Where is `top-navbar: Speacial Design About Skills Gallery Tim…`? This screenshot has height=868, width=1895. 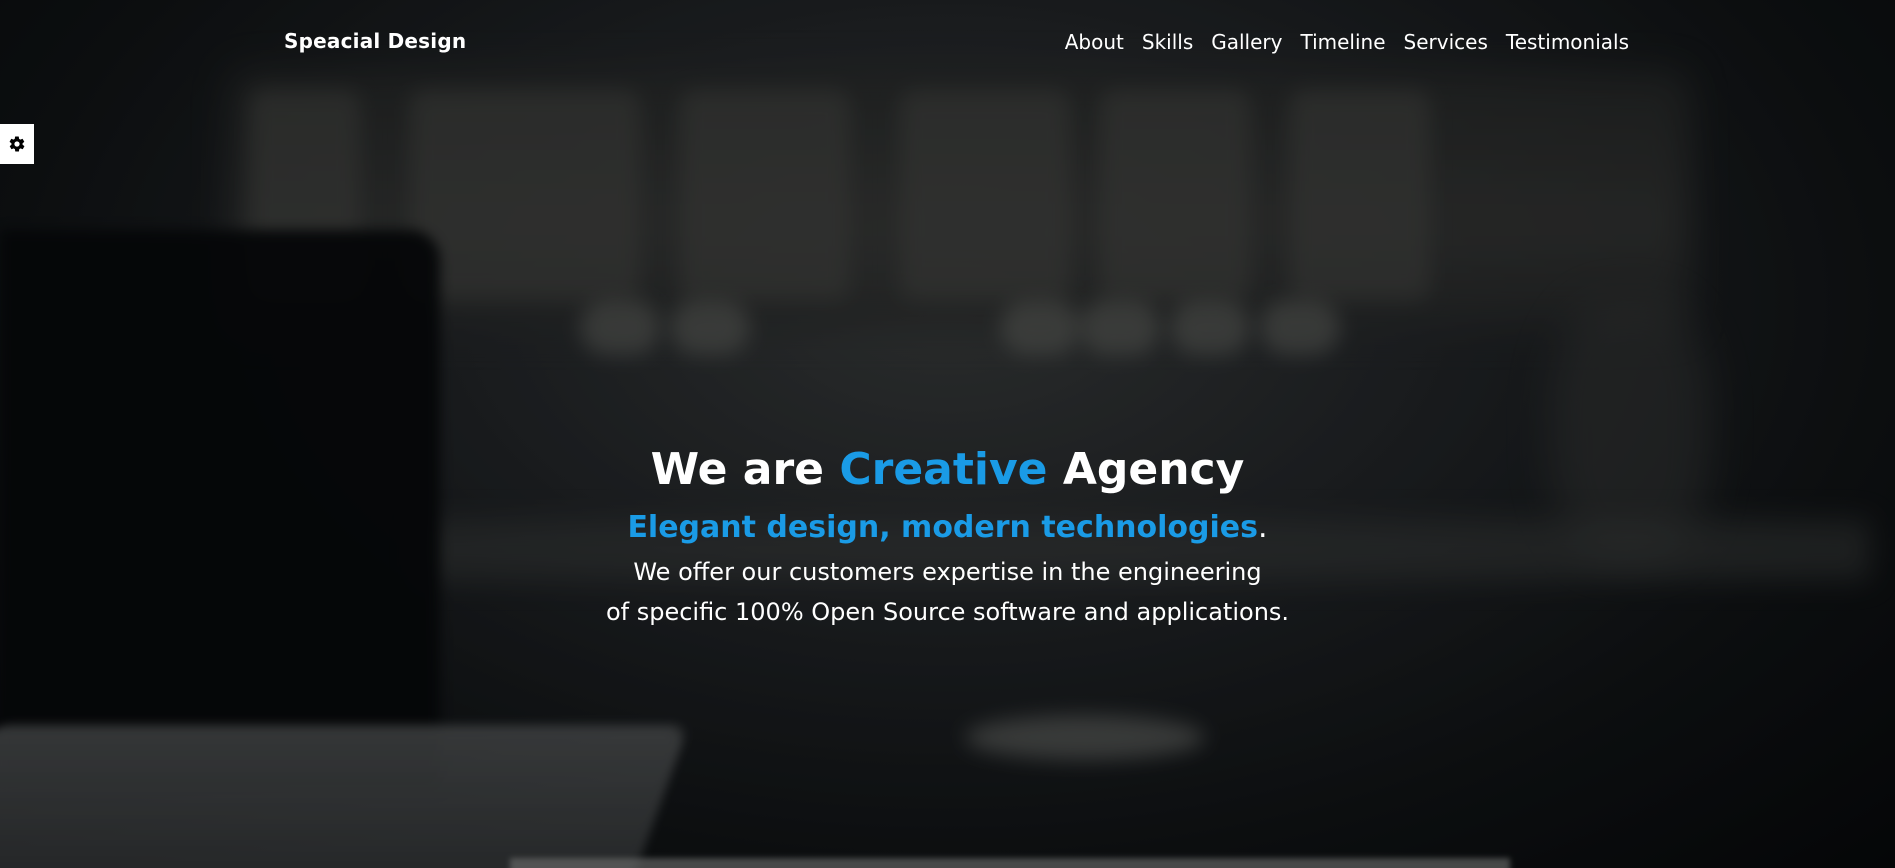
top-navbar: Speacial Design About Skills Gallery Tim… is located at coordinates (947, 40).